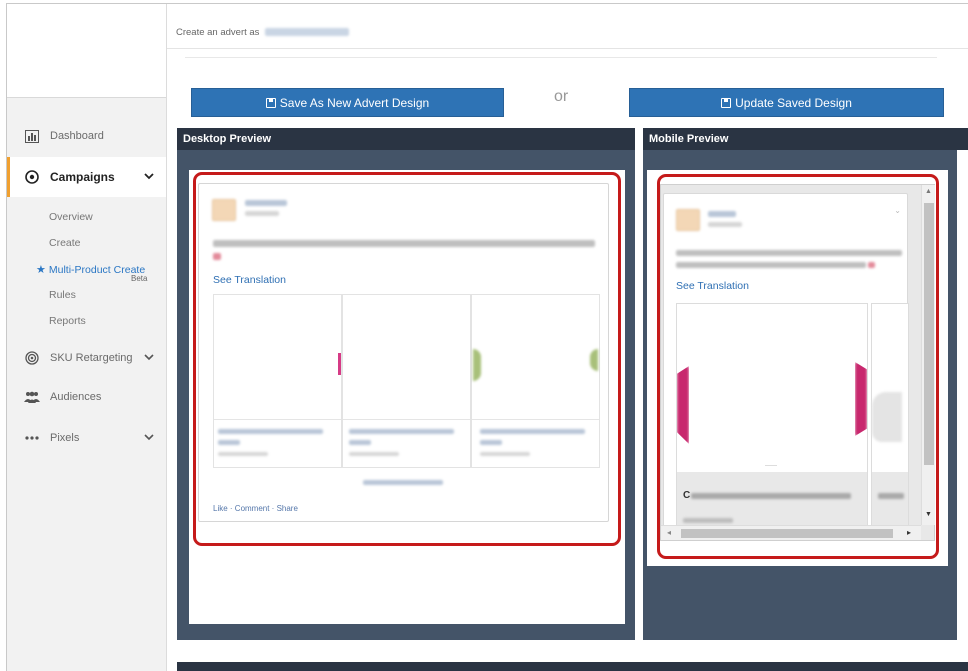 The height and width of the screenshot is (671, 968). Describe the element at coordinates (561, 57) in the screenshot. I see `divider` at that location.